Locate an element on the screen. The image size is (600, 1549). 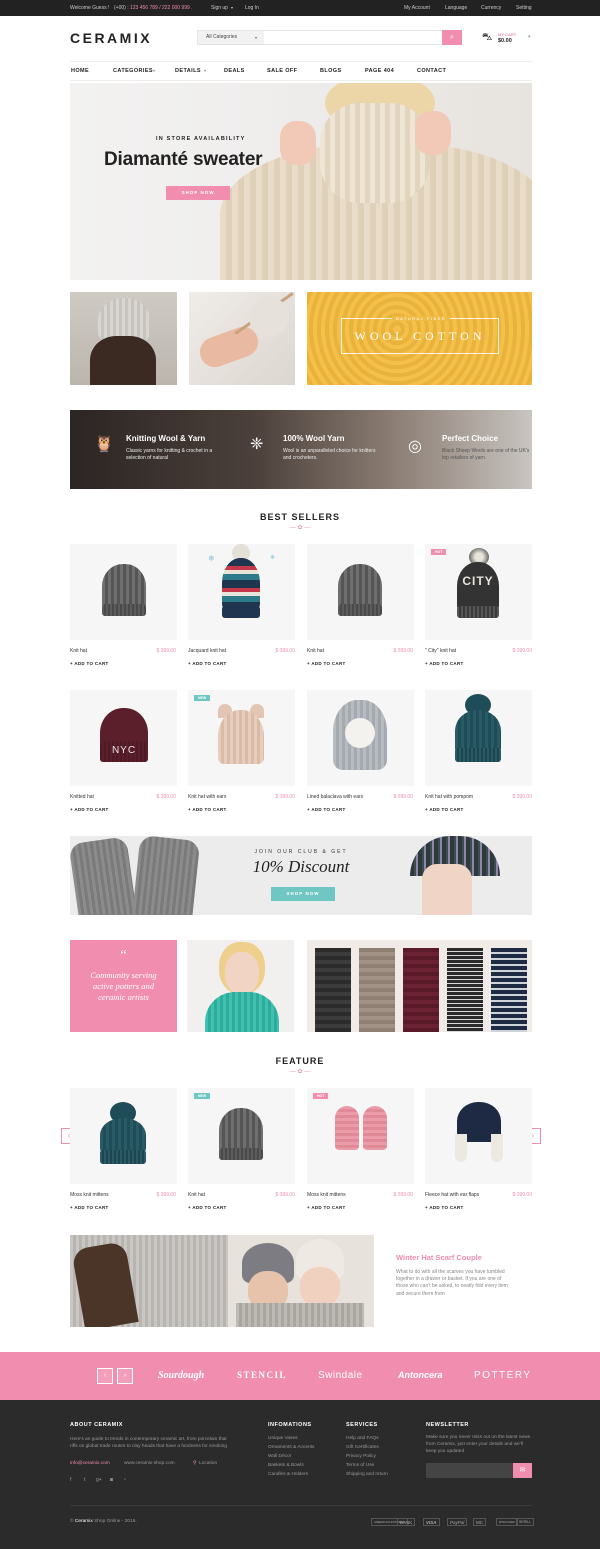
blog-title: Winter Hat Scarf Couple is located at coordinates (439, 1257).